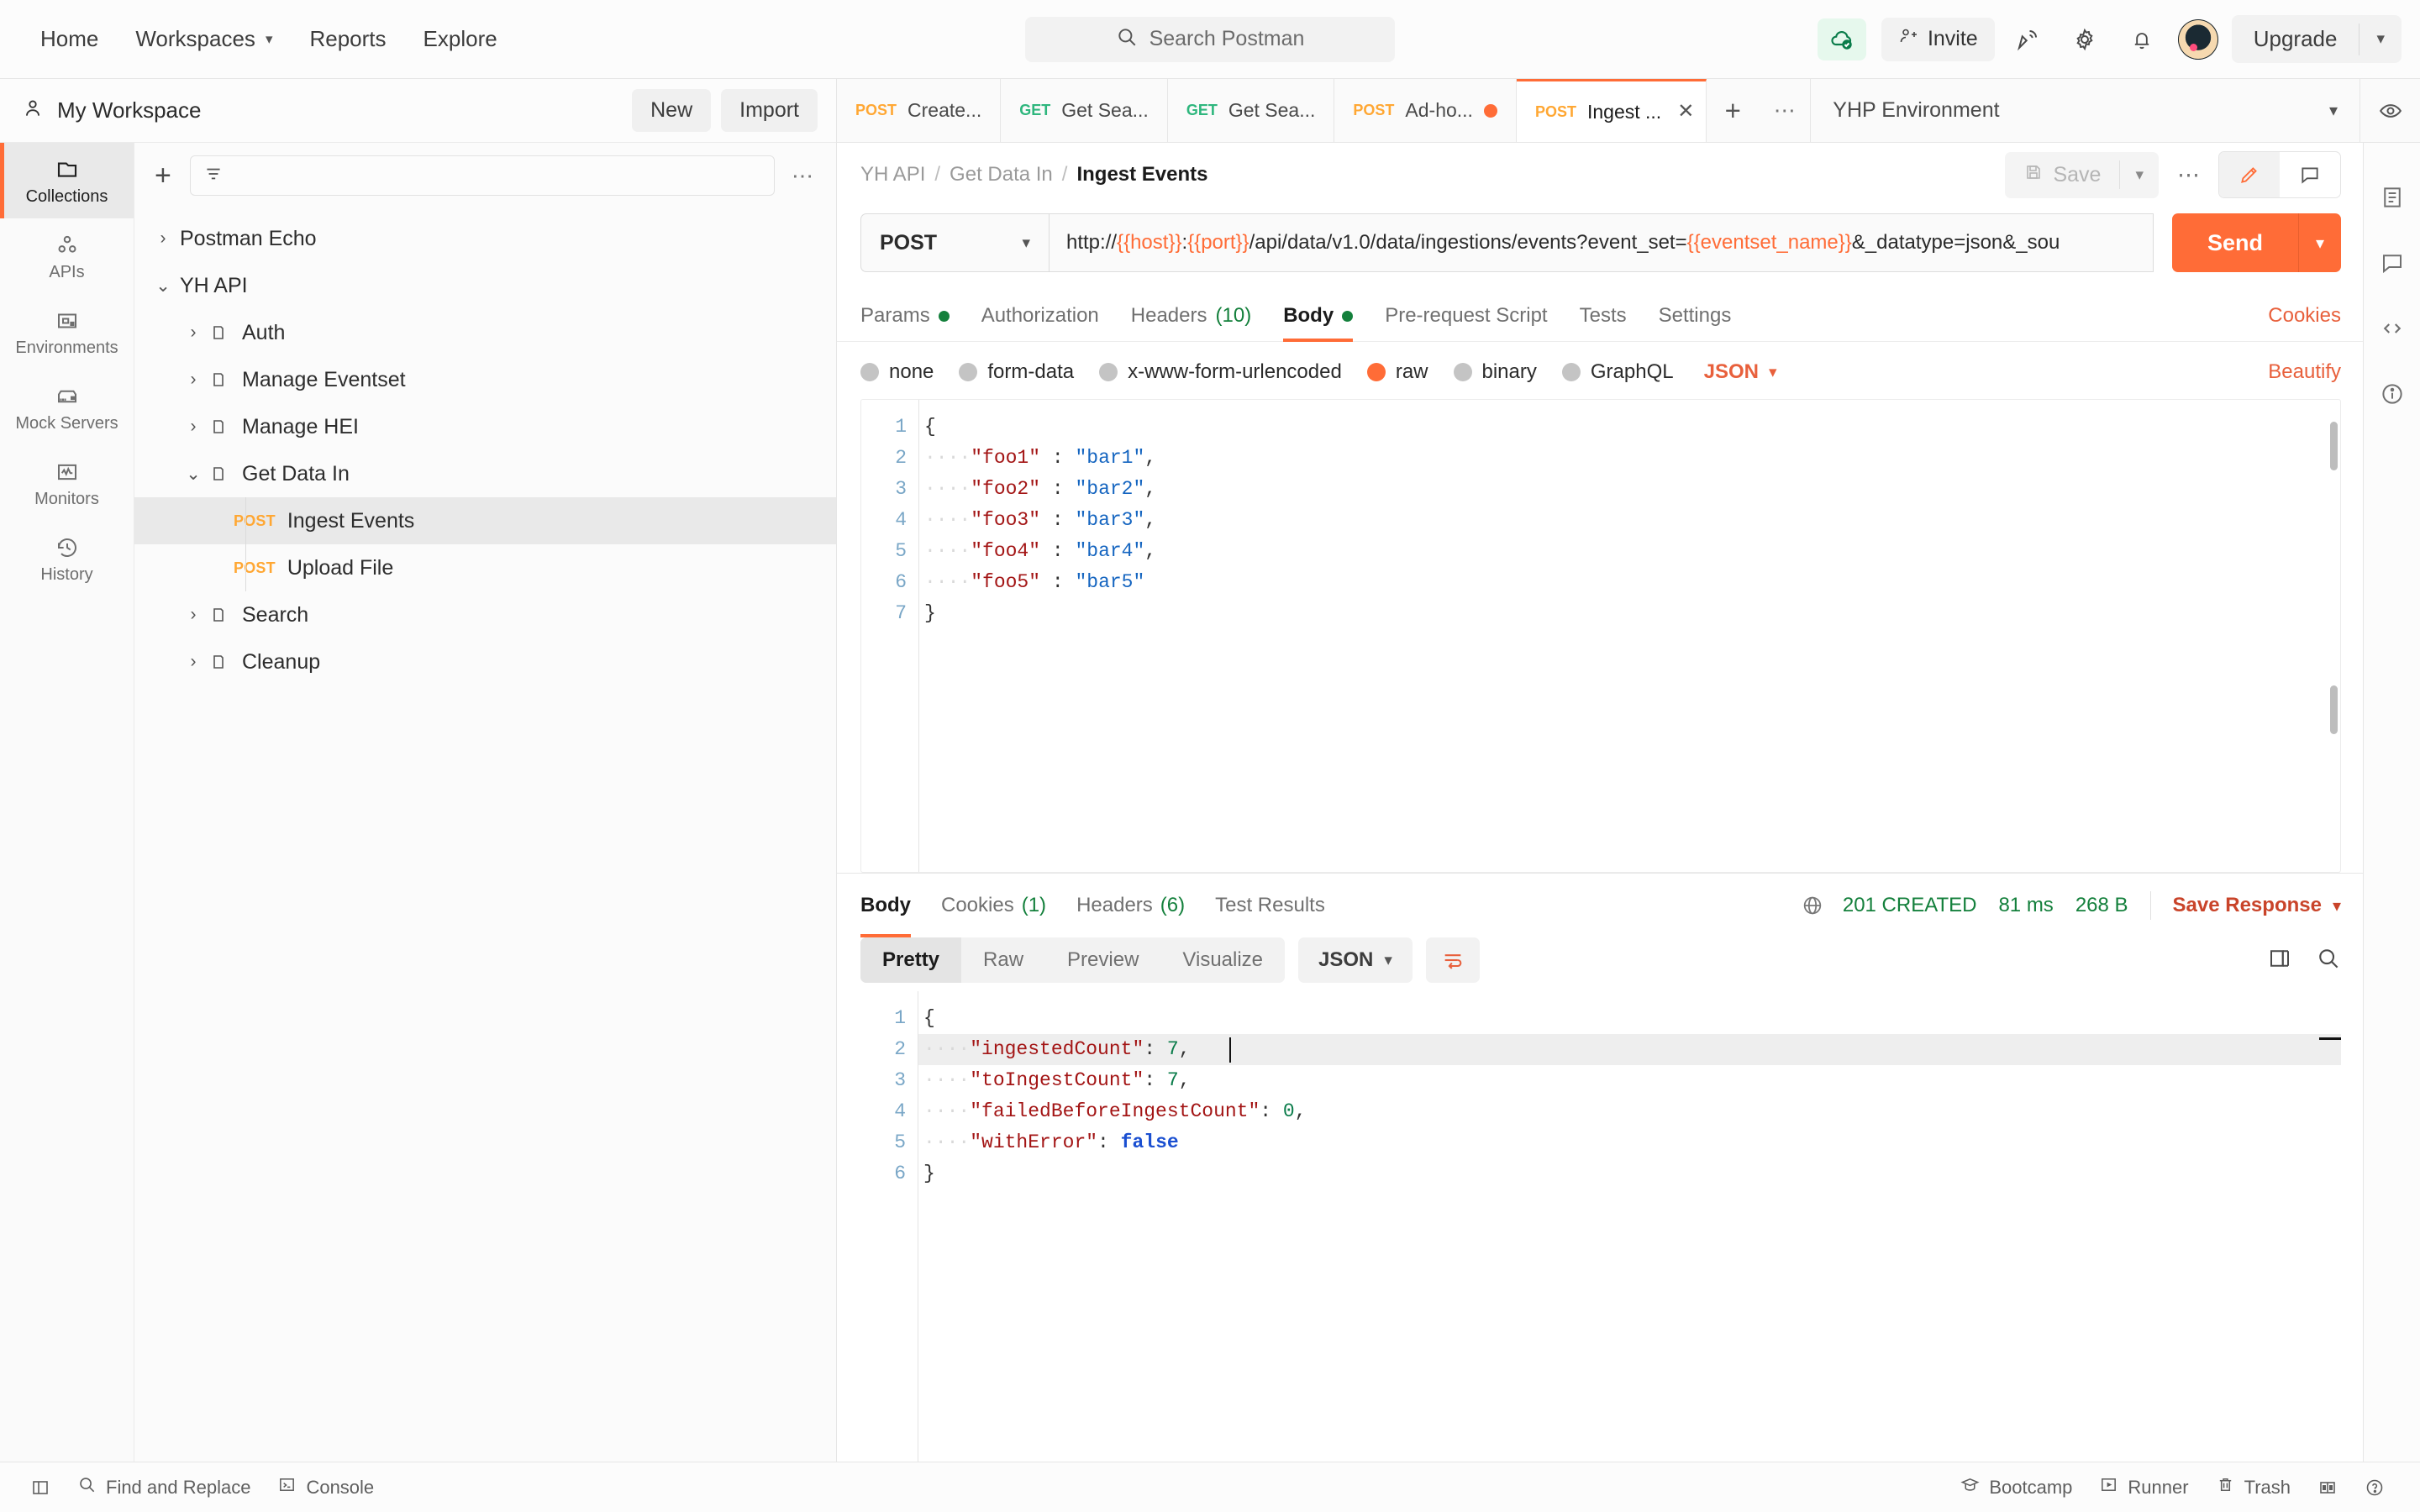 The image size is (2420, 1512). I want to click on environment-selector: YHP Environment ▾, so click(2086, 110).